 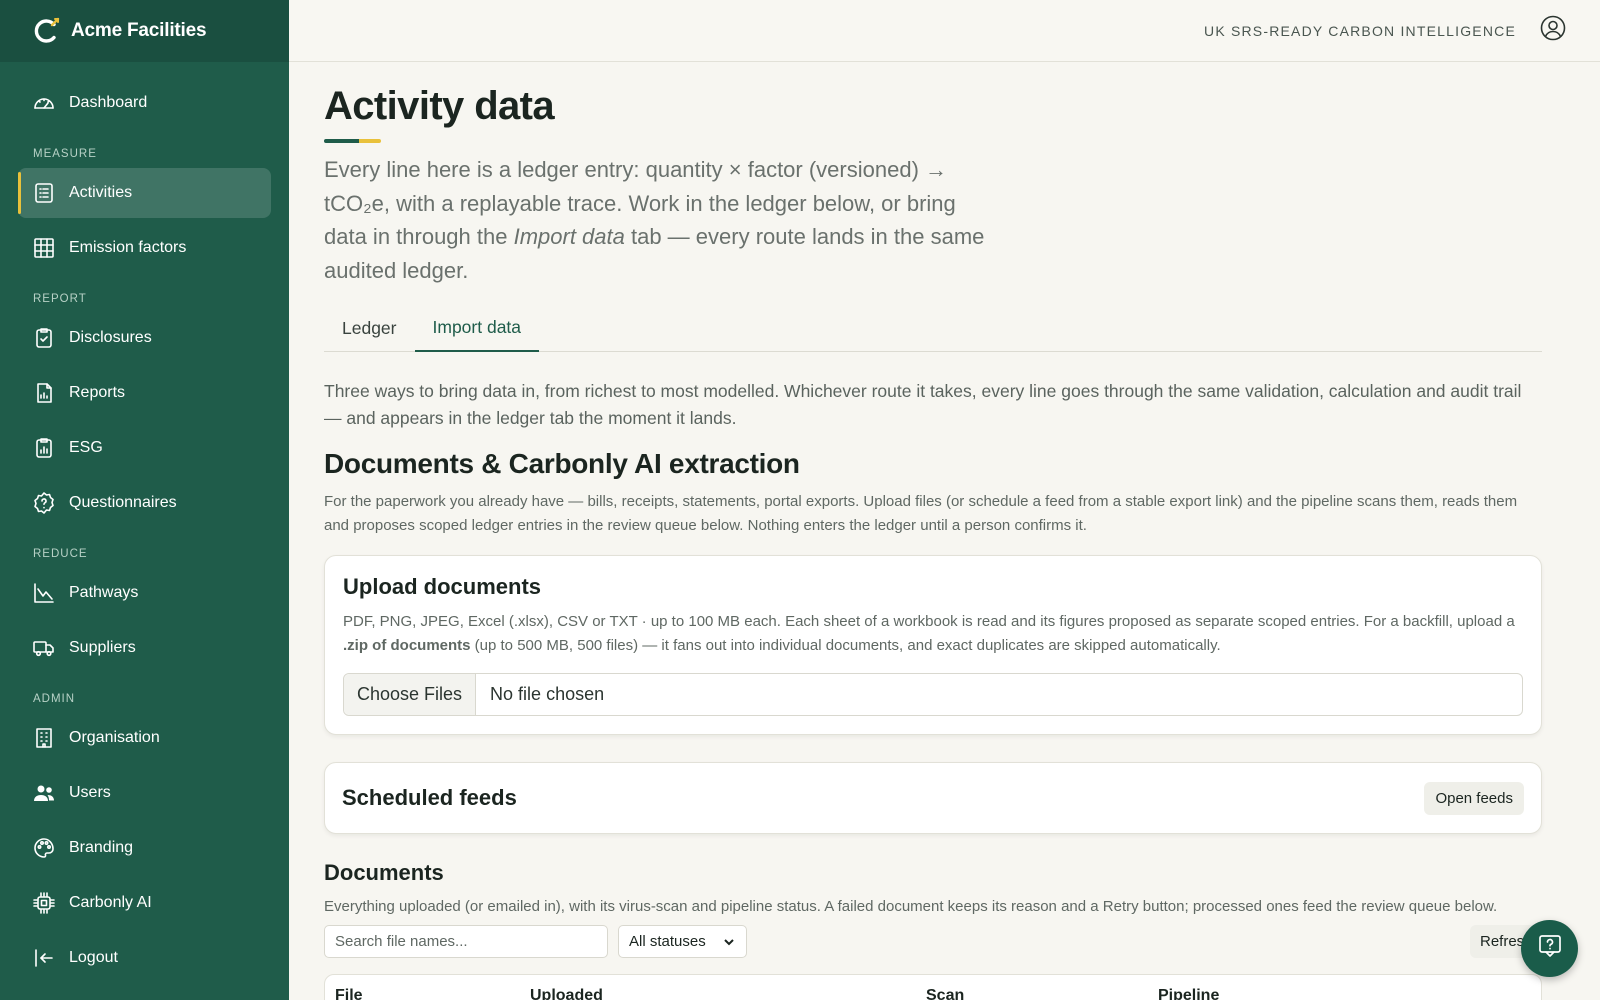 I want to click on tab-import-data: Import data, so click(x=477, y=328).